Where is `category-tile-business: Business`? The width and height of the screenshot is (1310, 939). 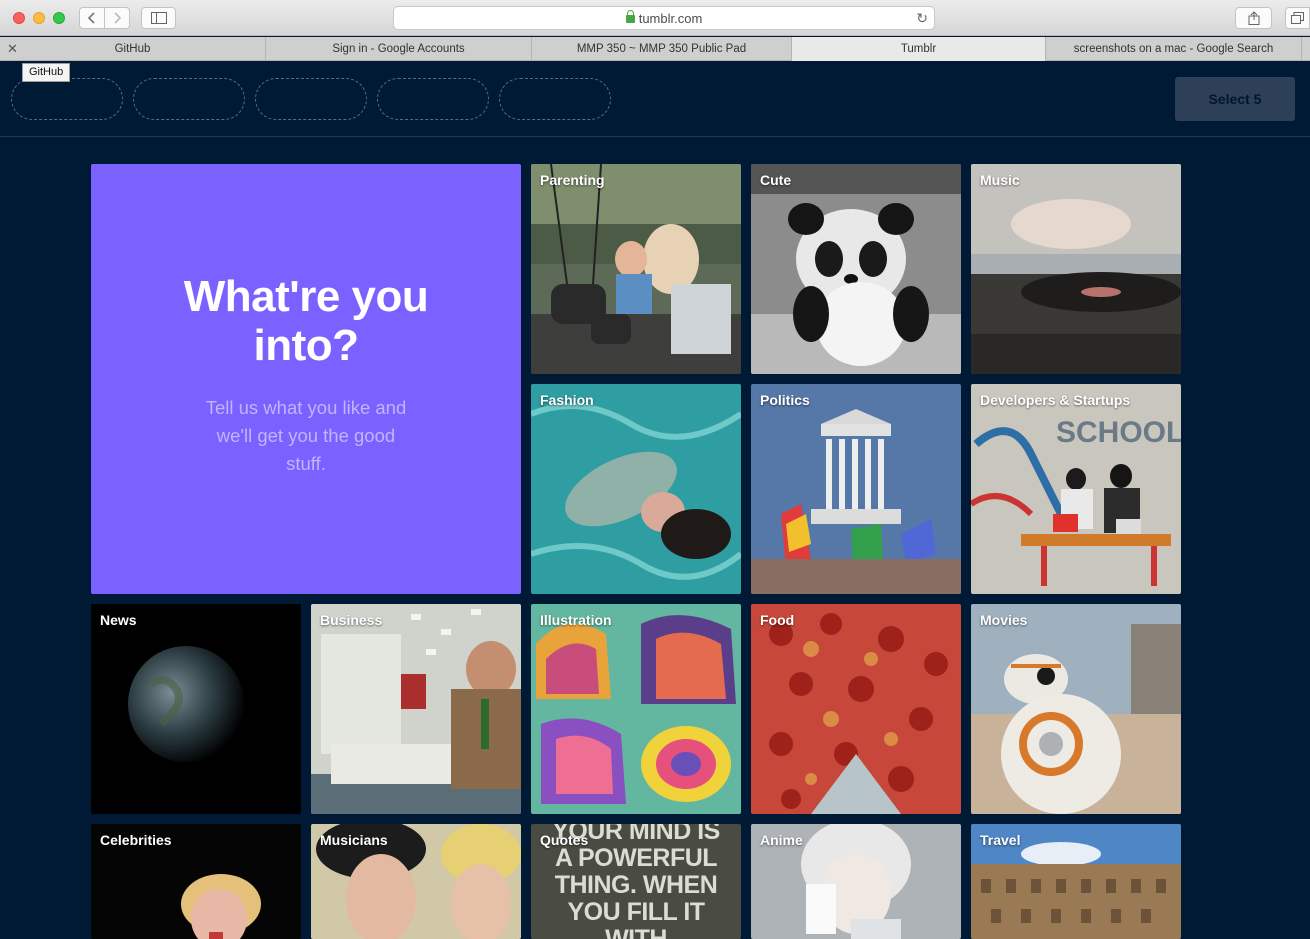
category-tile-business: Business is located at coordinates (416, 709).